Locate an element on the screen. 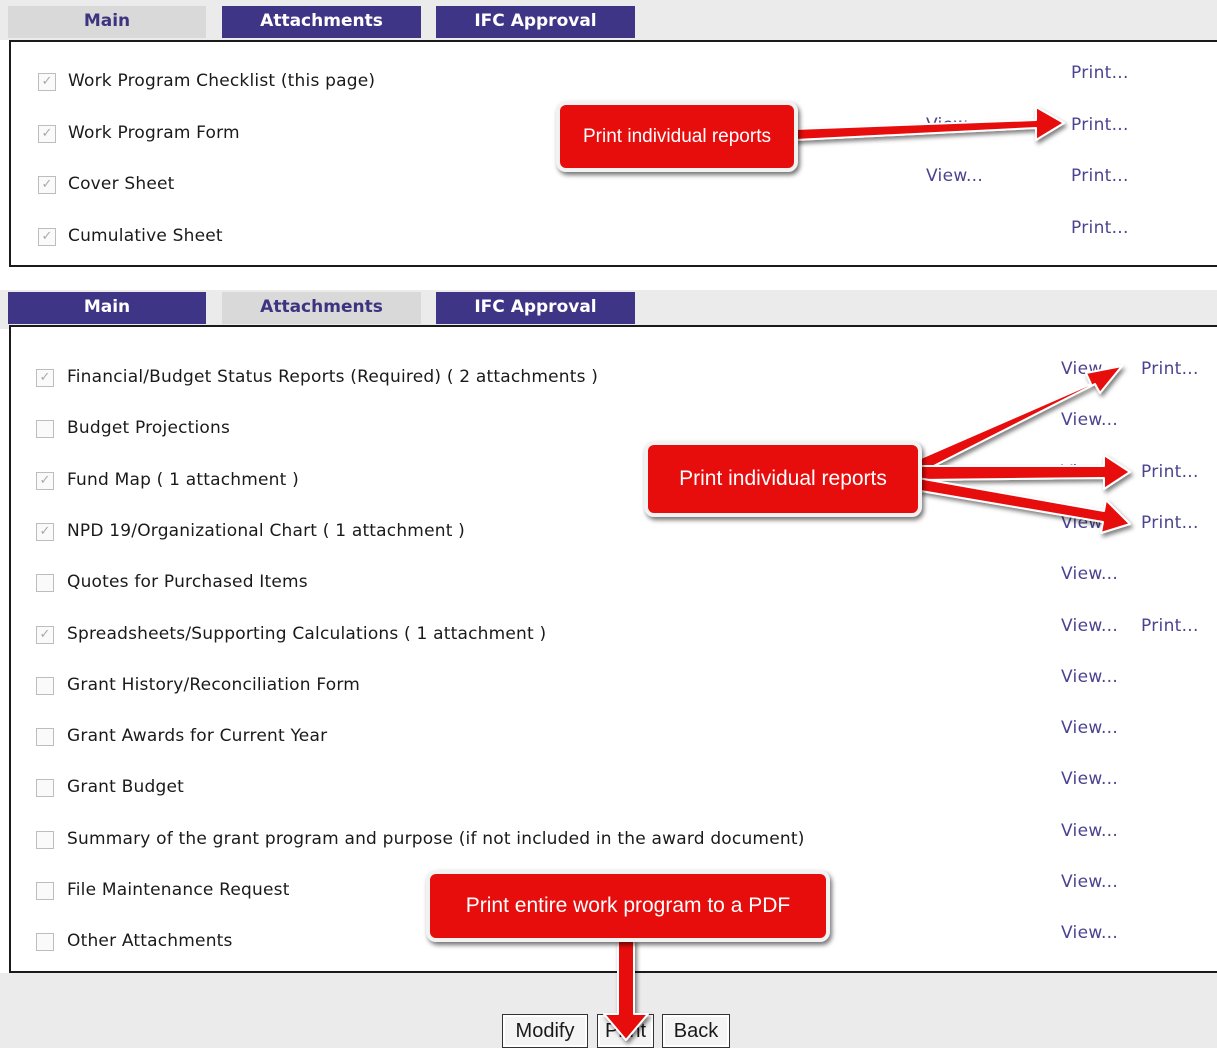 The image size is (1217, 1048). callout-print-pdf: Print entire work program to a PDF is located at coordinates (628, 906).